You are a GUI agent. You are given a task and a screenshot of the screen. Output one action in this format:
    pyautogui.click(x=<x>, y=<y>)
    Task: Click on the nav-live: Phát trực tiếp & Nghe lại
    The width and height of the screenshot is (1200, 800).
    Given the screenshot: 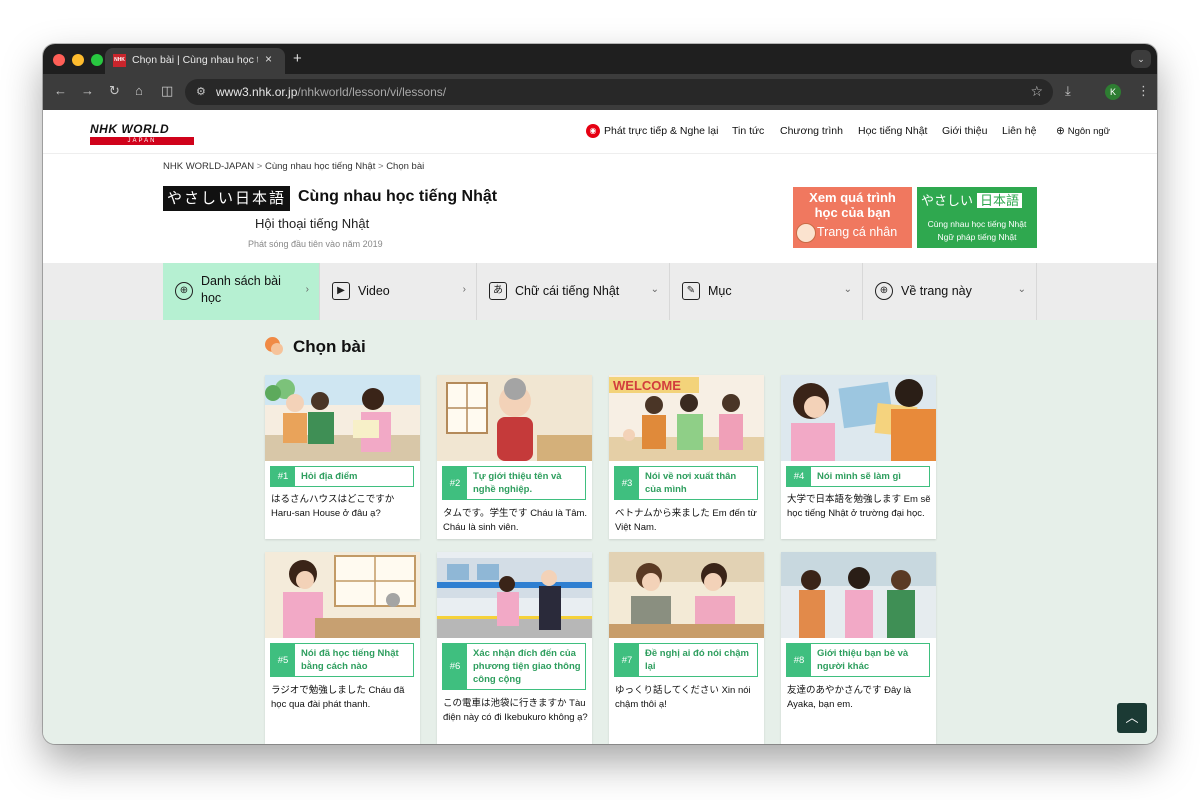 What is the action you would take?
    pyautogui.click(x=661, y=131)
    